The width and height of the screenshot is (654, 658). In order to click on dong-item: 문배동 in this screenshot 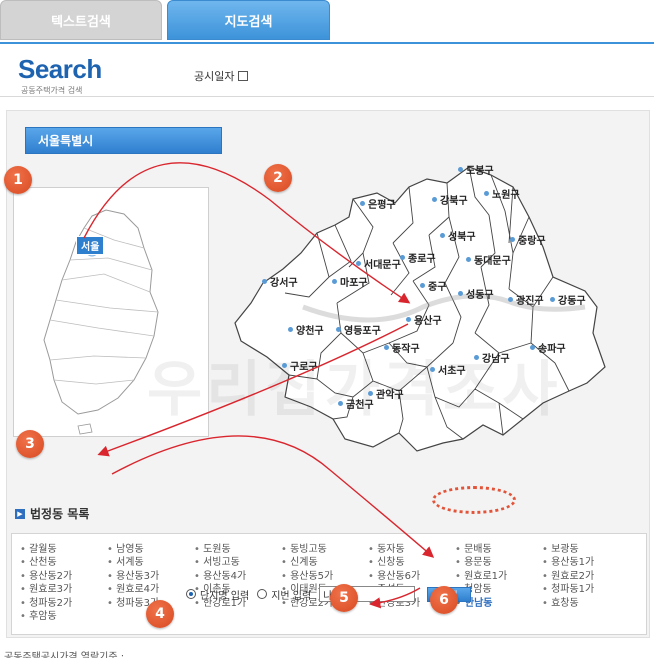, I will do `click(498, 546)`.